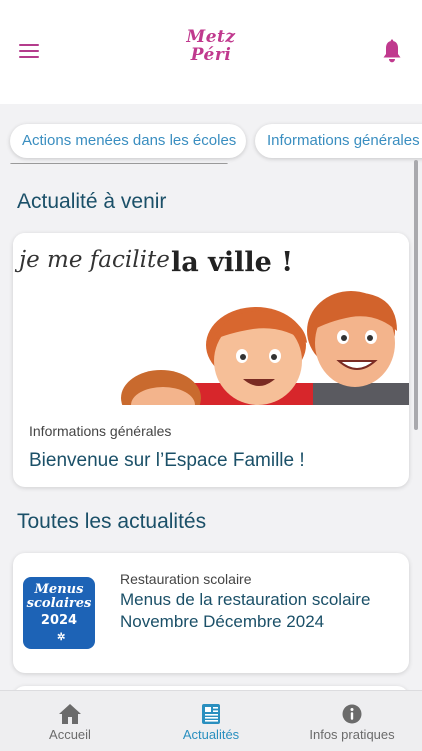 This screenshot has height=751, width=422. What do you see at coordinates (338, 141) in the screenshot?
I see `chip-informations-generales: Informations générales` at bounding box center [338, 141].